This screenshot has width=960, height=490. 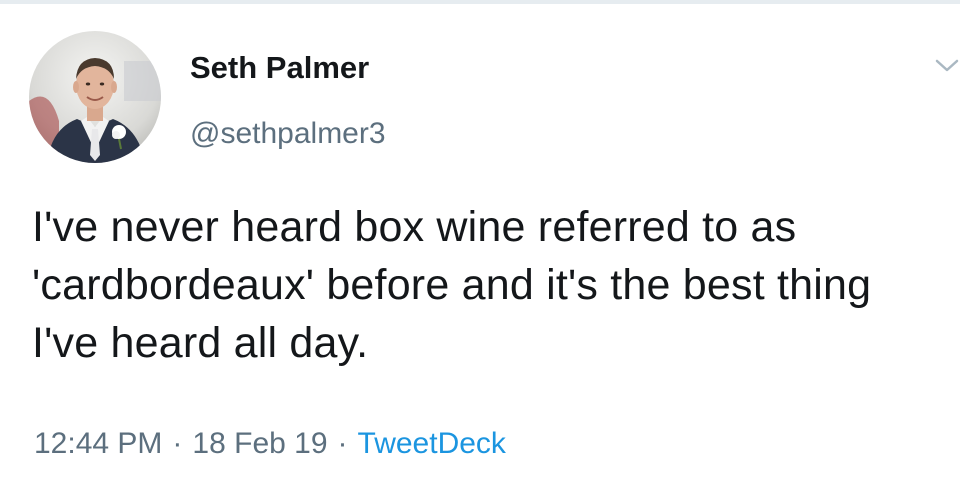 What do you see at coordinates (279, 68) in the screenshot?
I see `display-name: Seth Palmer` at bounding box center [279, 68].